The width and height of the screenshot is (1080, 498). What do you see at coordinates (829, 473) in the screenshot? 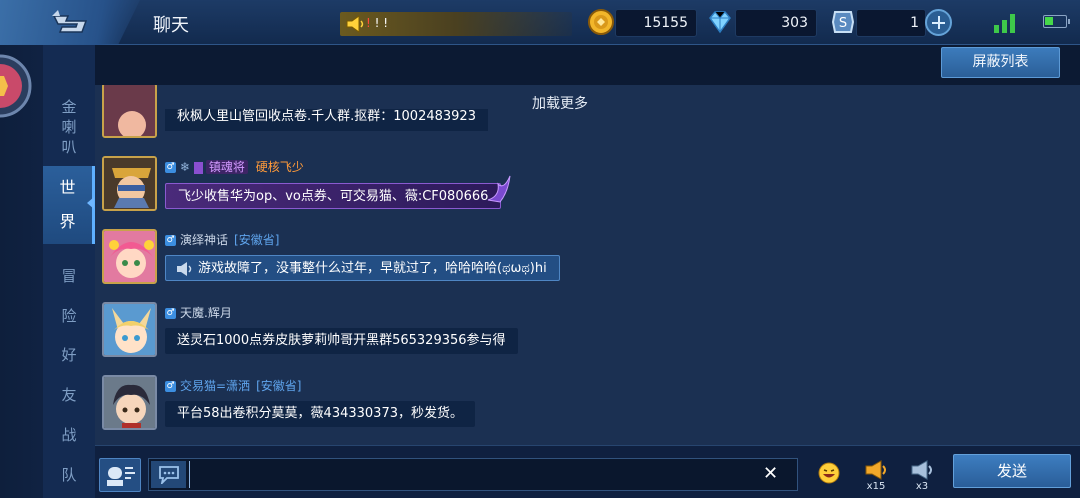
I see `emoji-icon` at bounding box center [829, 473].